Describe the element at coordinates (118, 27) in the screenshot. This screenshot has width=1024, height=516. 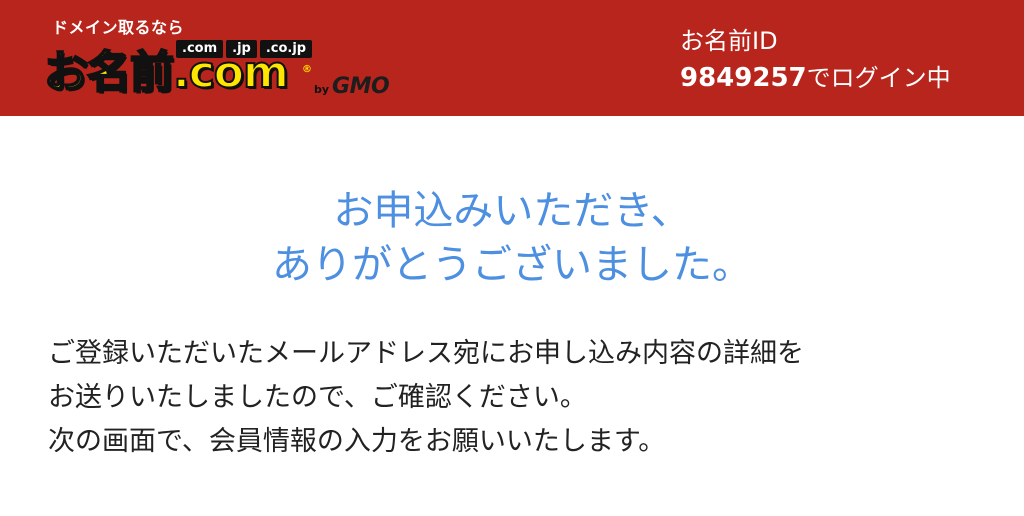
I see `logo-tagline: ドメイン取るなら` at that location.